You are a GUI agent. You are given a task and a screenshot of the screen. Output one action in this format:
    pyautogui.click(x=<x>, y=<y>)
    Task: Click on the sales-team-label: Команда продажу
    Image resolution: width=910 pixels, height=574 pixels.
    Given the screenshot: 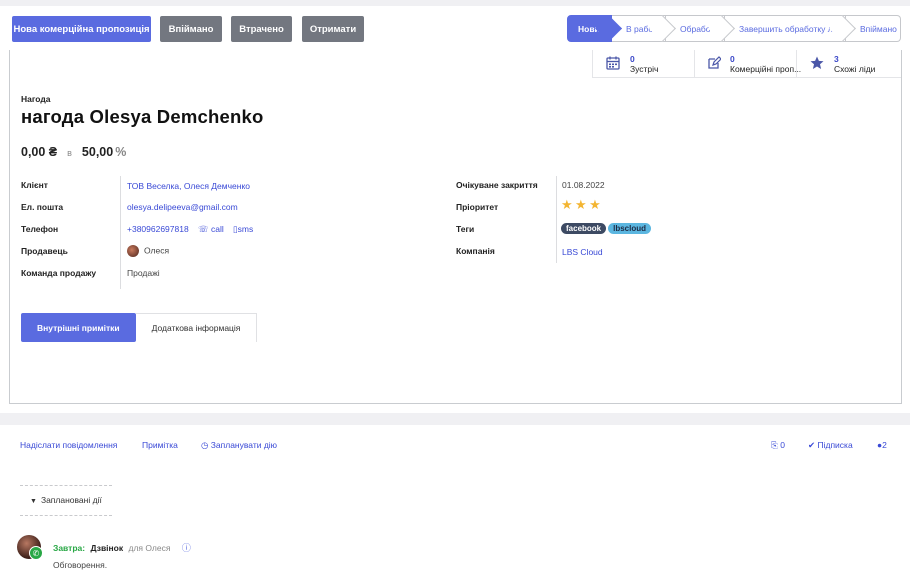 What is the action you would take?
    pyautogui.click(x=59, y=273)
    